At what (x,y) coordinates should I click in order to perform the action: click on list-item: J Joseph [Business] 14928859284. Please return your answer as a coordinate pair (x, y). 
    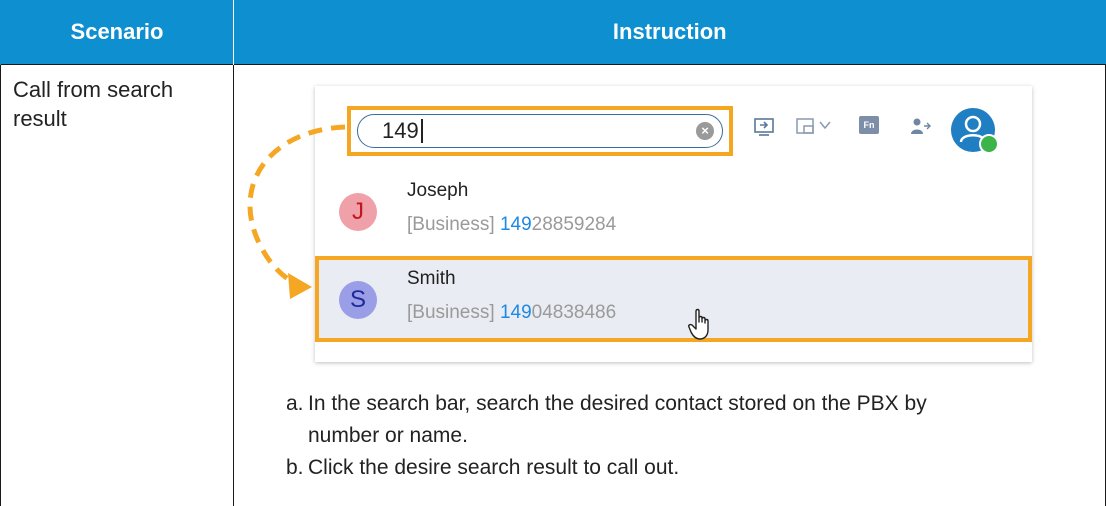
    Looking at the image, I should click on (673, 211).